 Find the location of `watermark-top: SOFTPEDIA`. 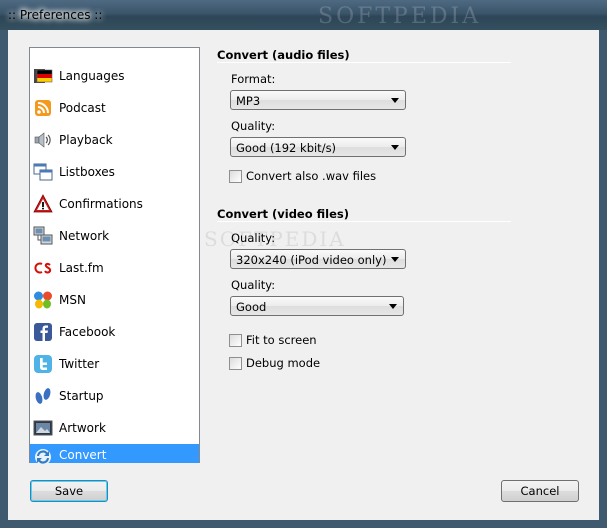

watermark-top: SOFTPEDIA is located at coordinates (400, 16).